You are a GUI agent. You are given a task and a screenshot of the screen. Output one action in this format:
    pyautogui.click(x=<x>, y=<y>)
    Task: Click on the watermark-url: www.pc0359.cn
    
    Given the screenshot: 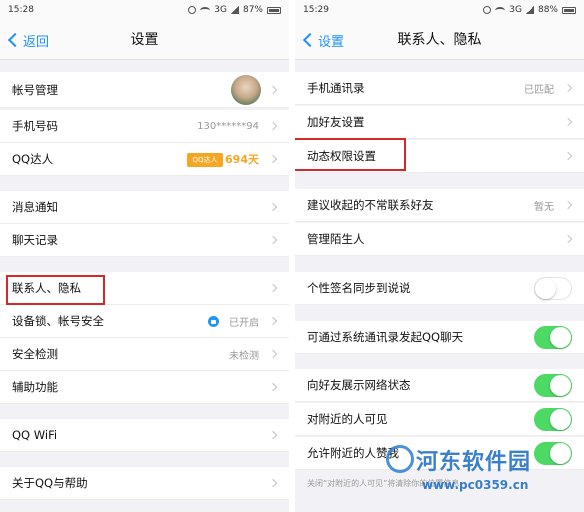 What is the action you would take?
    pyautogui.click(x=475, y=485)
    